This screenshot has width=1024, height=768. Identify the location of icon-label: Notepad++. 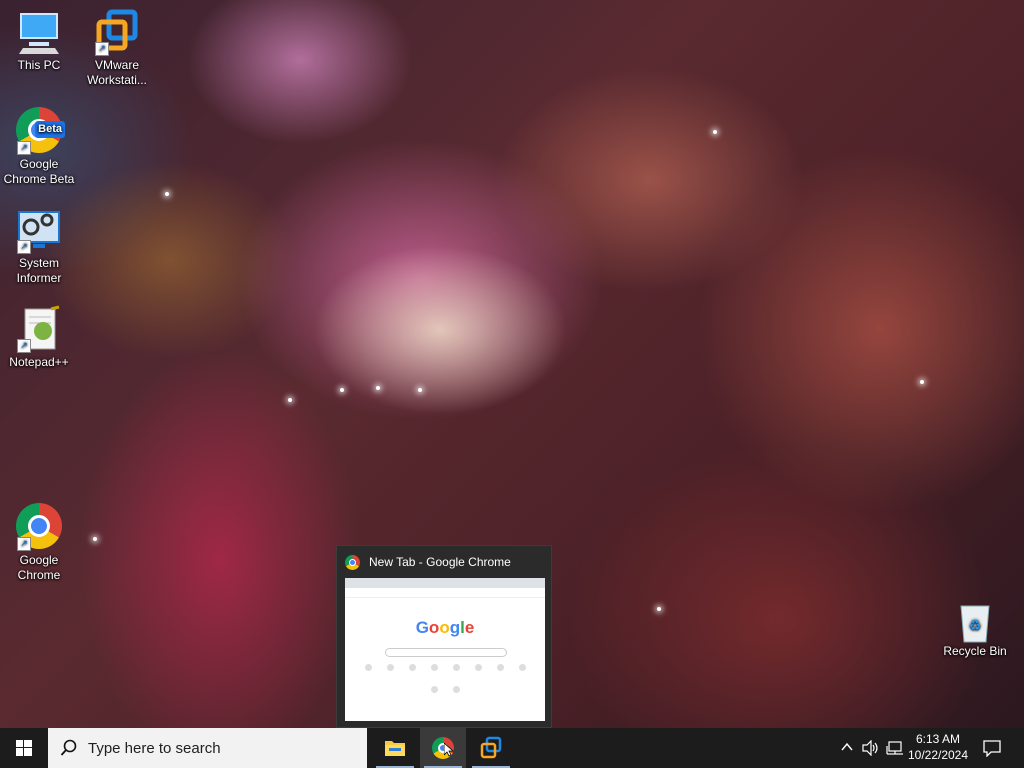
(39, 362).